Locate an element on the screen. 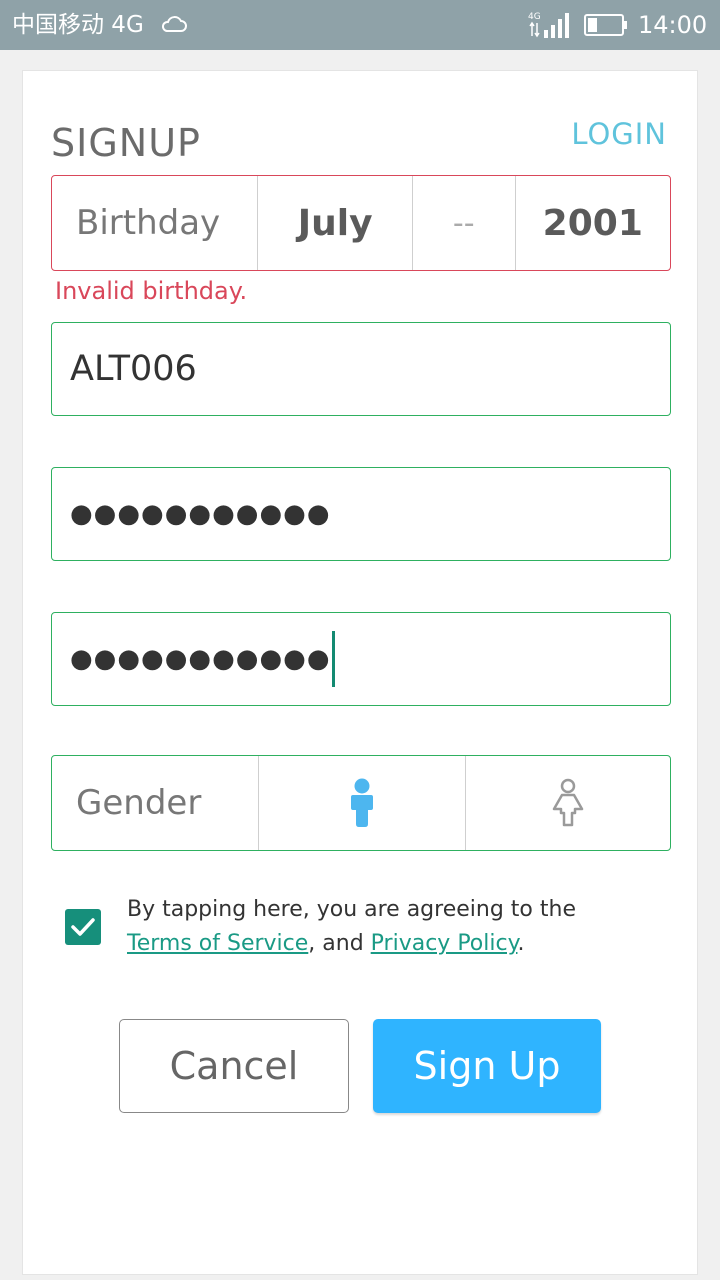 The width and height of the screenshot is (720, 1280). text-cursor is located at coordinates (333, 659).